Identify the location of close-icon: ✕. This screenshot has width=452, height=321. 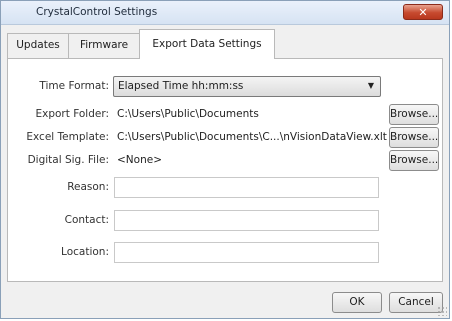
(423, 12).